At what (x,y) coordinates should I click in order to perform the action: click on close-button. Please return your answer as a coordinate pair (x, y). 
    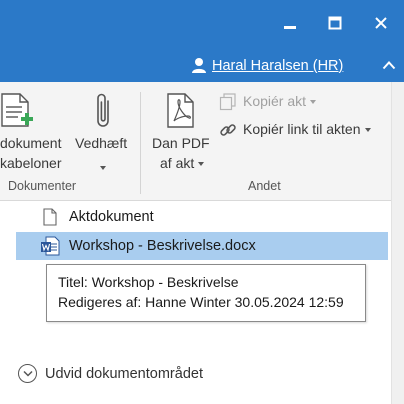
    Looking at the image, I should click on (381, 23).